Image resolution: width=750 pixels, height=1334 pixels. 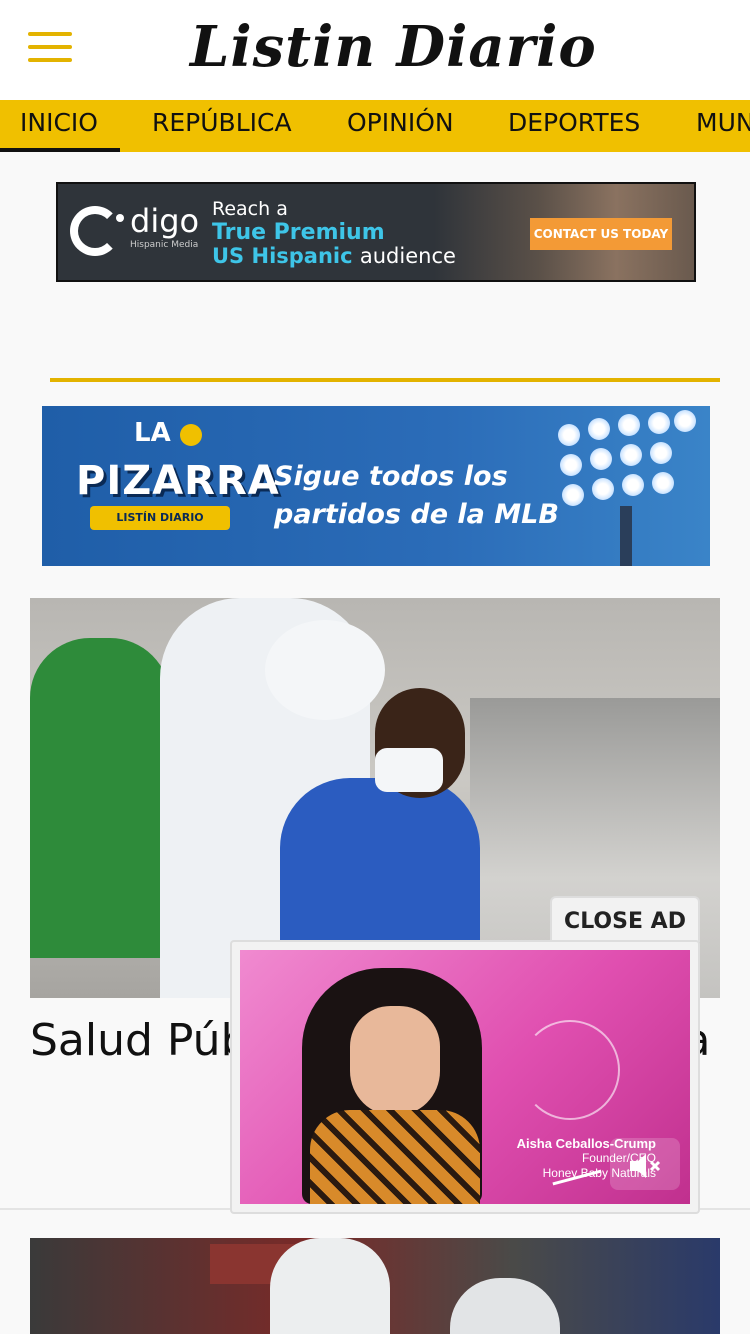 I want to click on logo-text: Listin Diario, so click(x=393, y=47).